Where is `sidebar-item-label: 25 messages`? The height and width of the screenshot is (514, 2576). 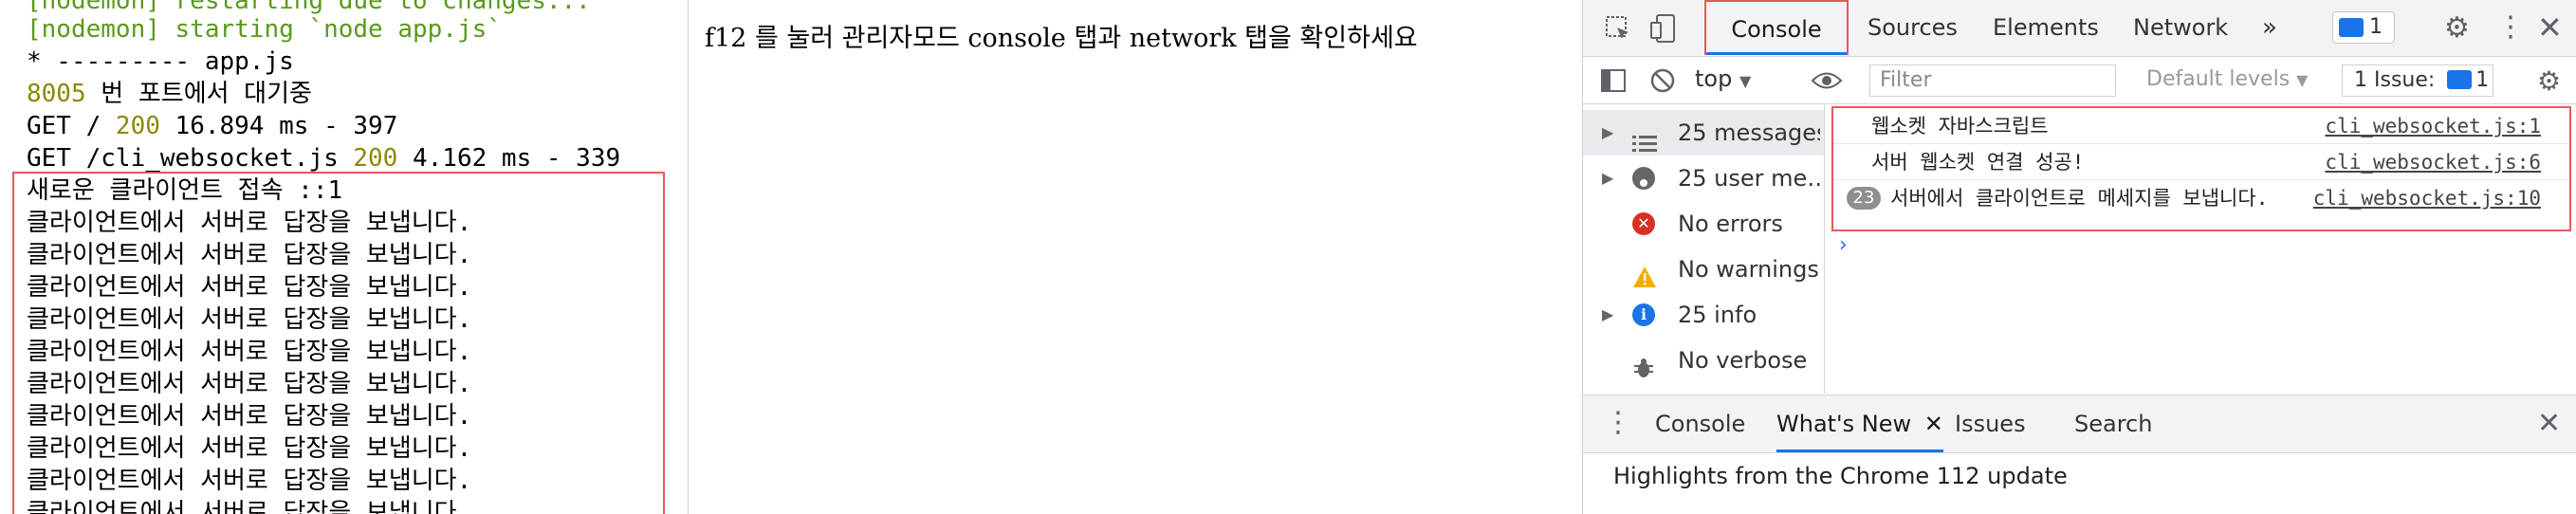
sidebar-item-label: 25 messages is located at coordinates (1749, 132).